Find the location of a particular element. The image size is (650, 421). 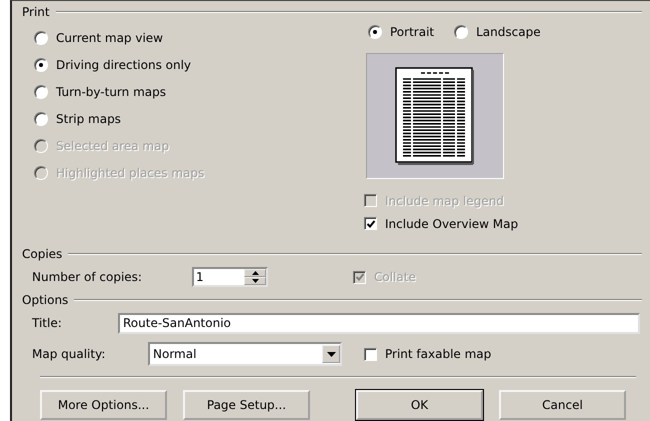

field-label: Title: is located at coordinates (47, 323).